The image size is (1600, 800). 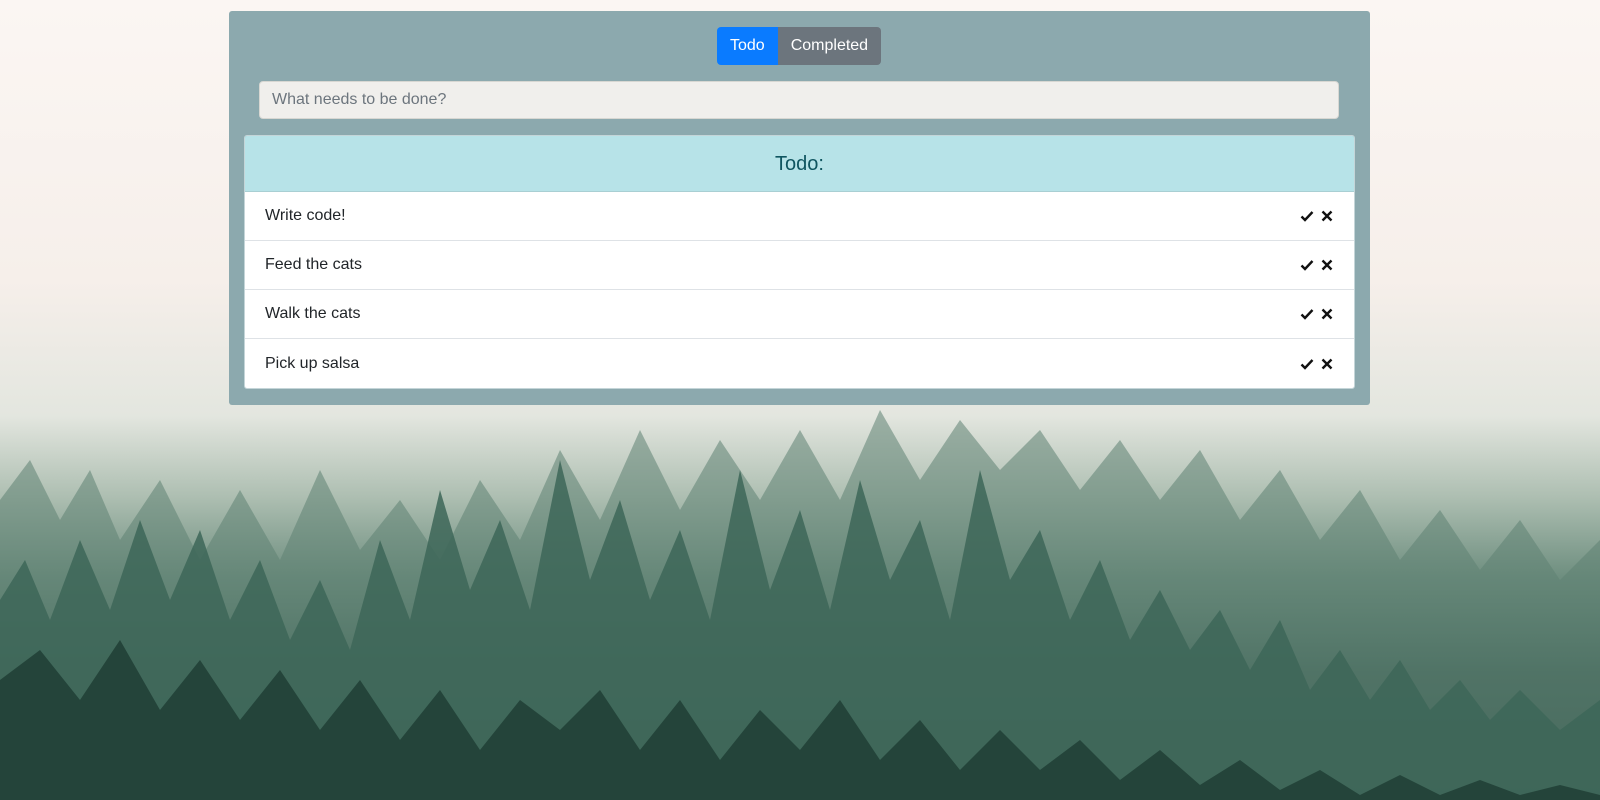 What do you see at coordinates (305, 215) in the screenshot?
I see `item-label: Write code!` at bounding box center [305, 215].